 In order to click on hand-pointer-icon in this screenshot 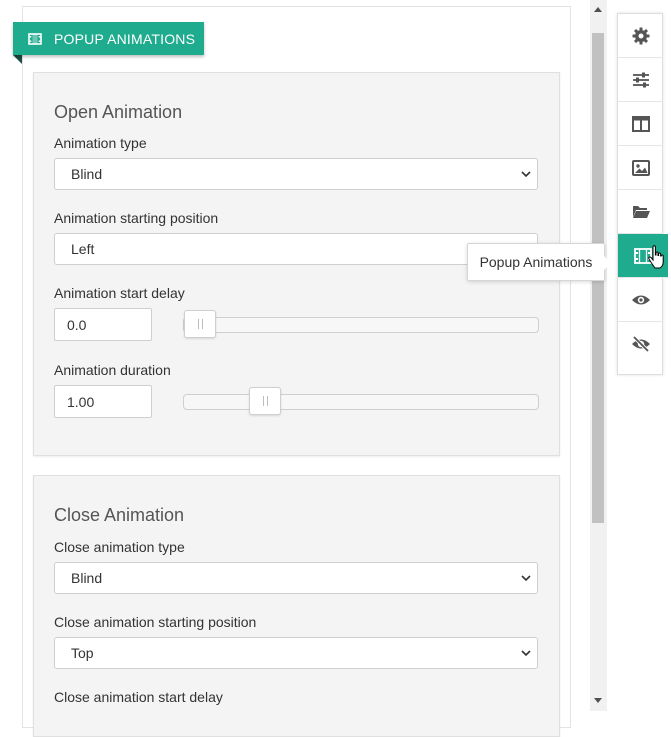, I will do `click(656, 257)`.